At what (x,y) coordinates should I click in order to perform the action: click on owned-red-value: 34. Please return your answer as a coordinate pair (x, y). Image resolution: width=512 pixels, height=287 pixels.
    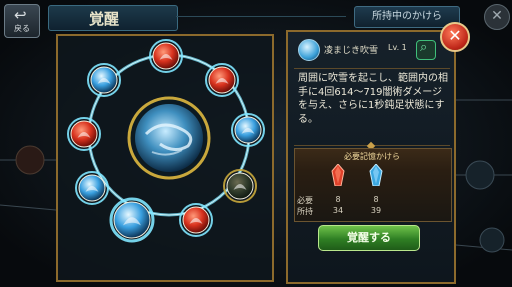
    Looking at the image, I should click on (338, 210).